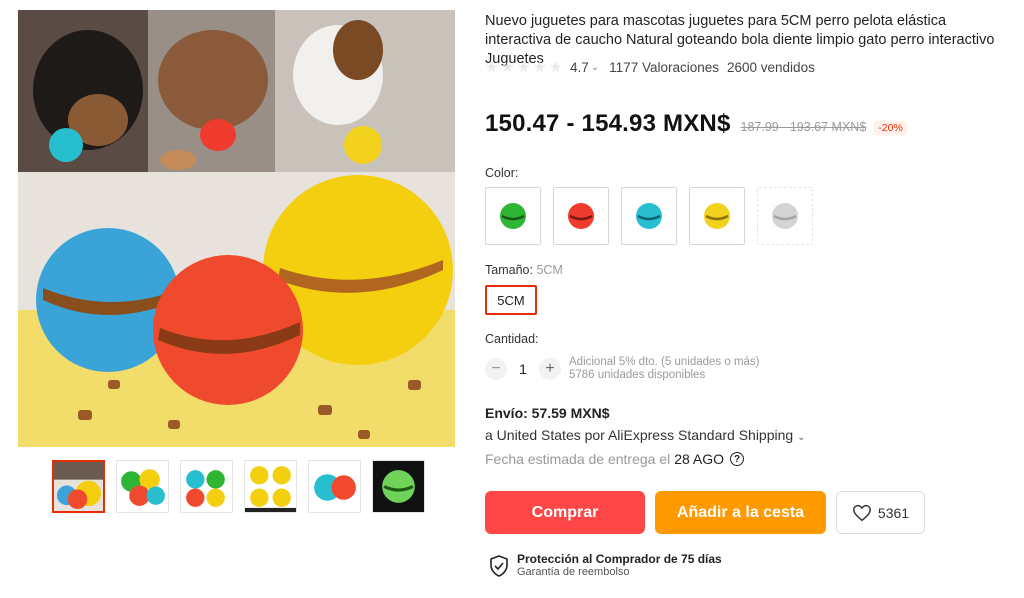 This screenshot has height=598, width=1024. What do you see at coordinates (579, 67) in the screenshot?
I see `rating-value: 4.7` at bounding box center [579, 67].